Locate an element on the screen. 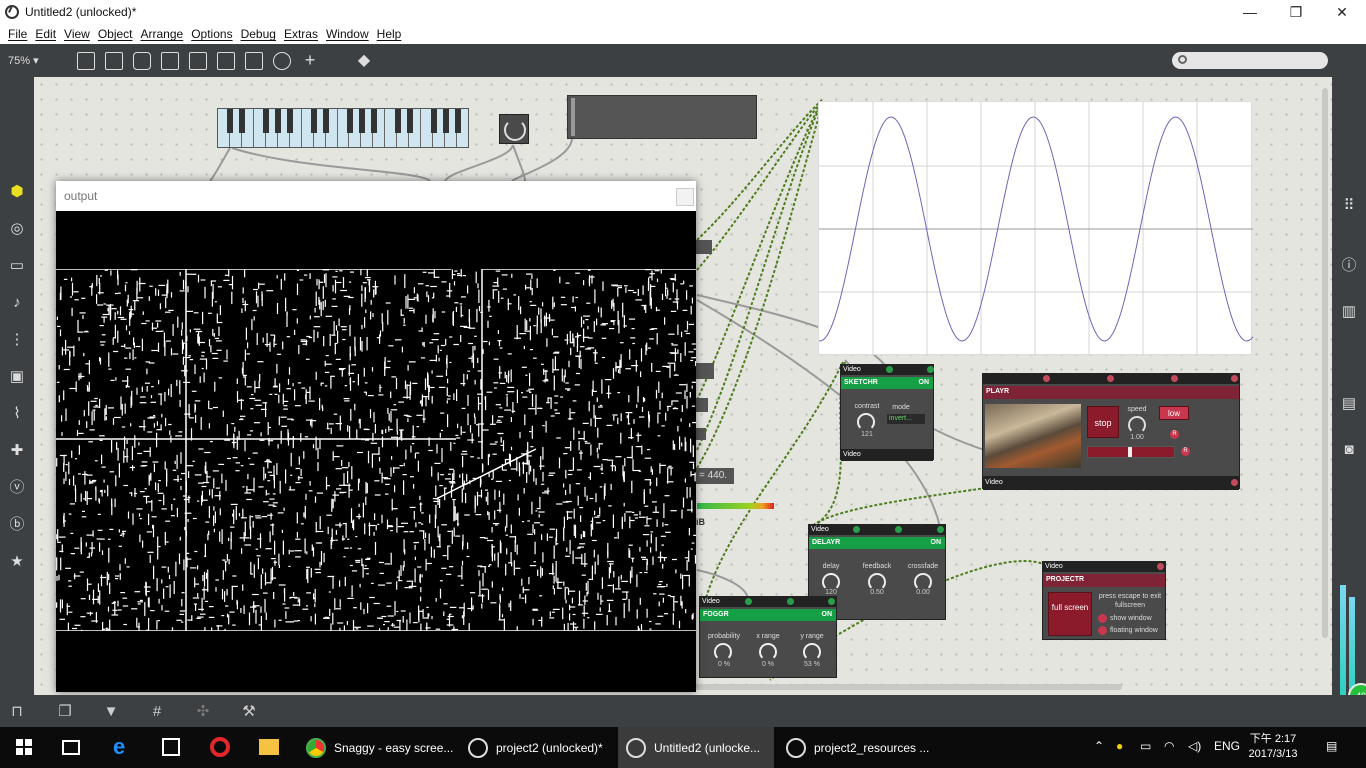  store-icon is located at coordinates (171, 747).